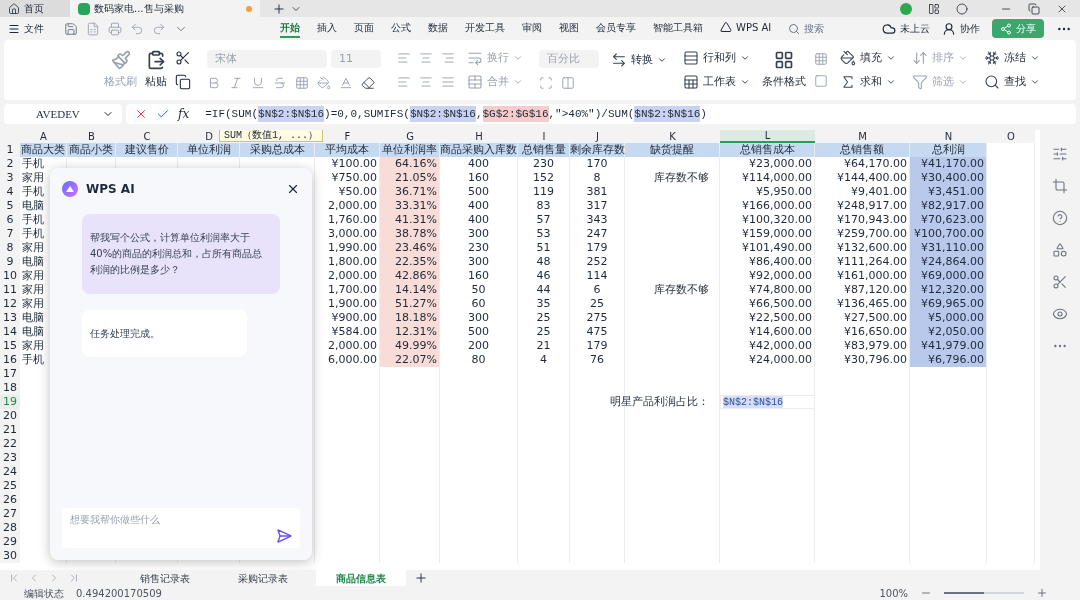 This screenshot has height=600, width=1080. I want to click on convert-button: 转换, so click(639, 60).